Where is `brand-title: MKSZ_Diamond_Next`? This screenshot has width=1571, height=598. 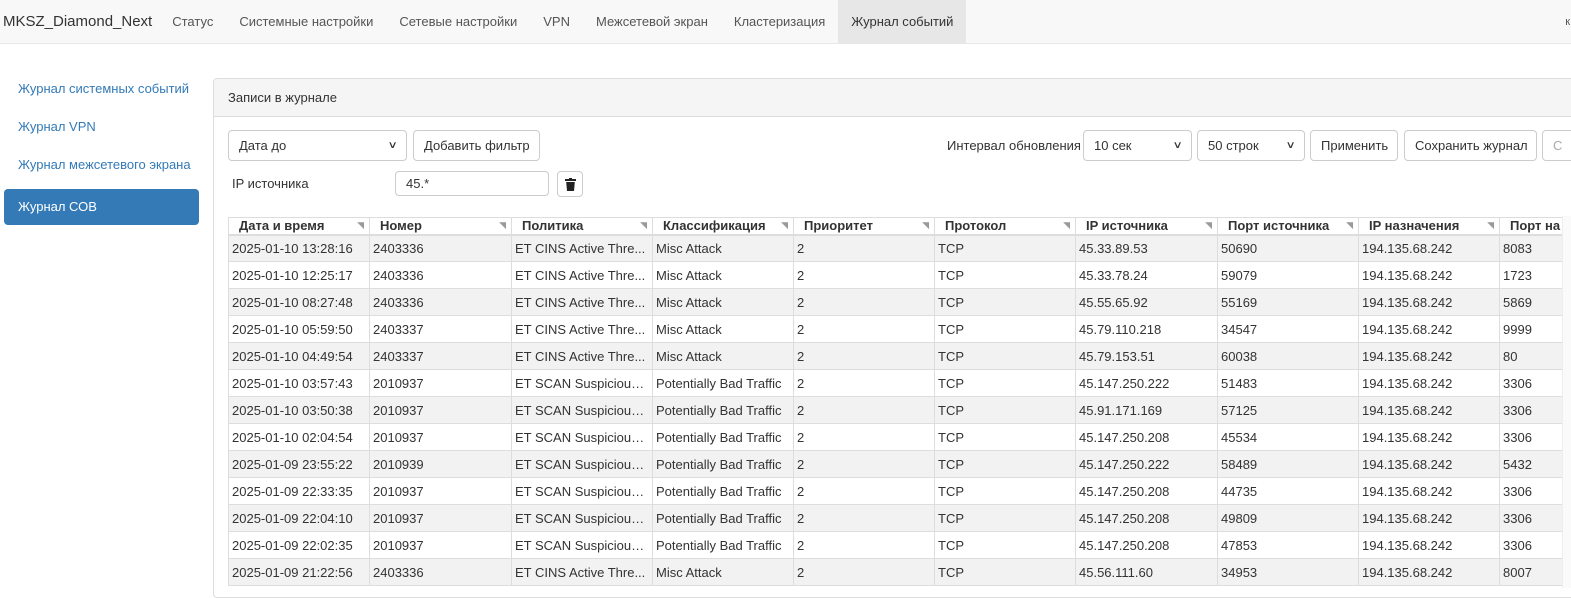 brand-title: MKSZ_Diamond_Next is located at coordinates (79, 21).